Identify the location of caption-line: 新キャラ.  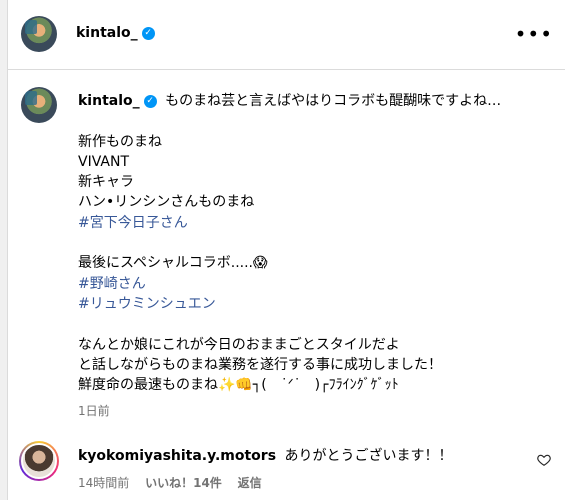
(106, 182).